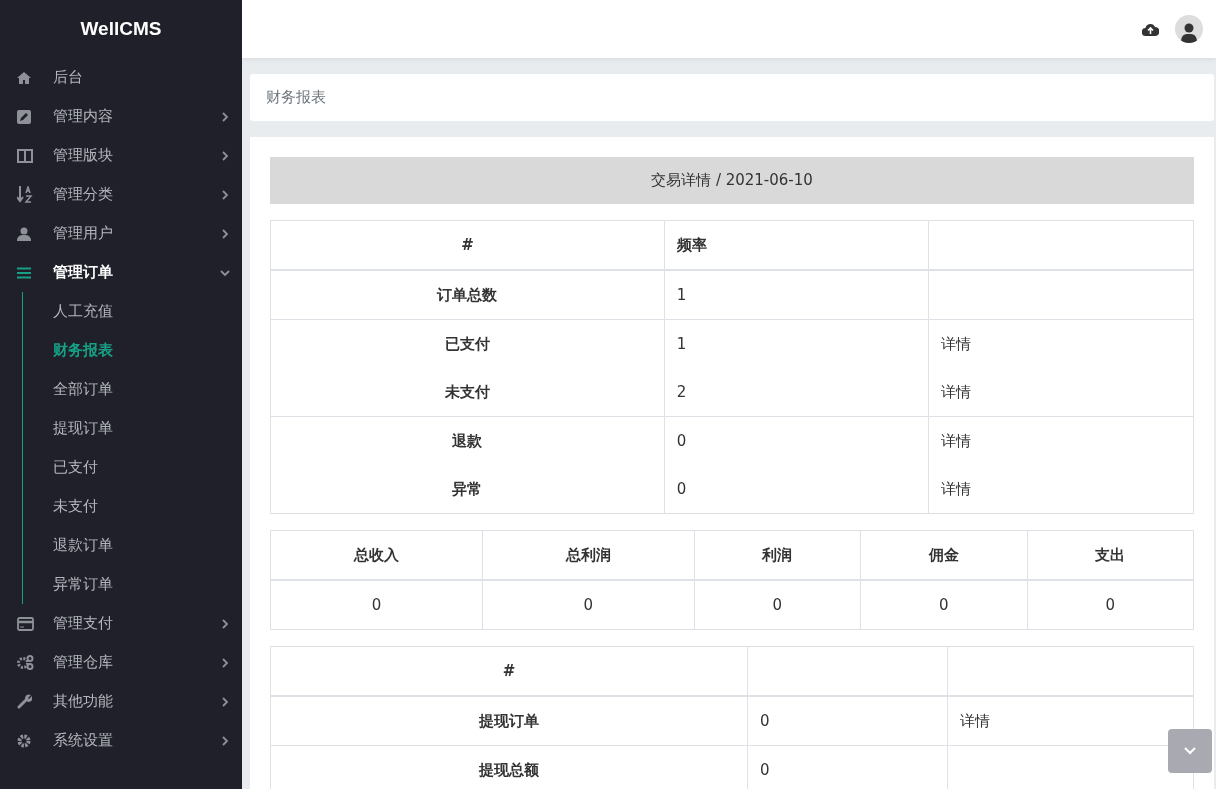 Image resolution: width=1216 pixels, height=789 pixels. What do you see at coordinates (121, 155) in the screenshot?
I see `sidebar-item: 管理版块` at bounding box center [121, 155].